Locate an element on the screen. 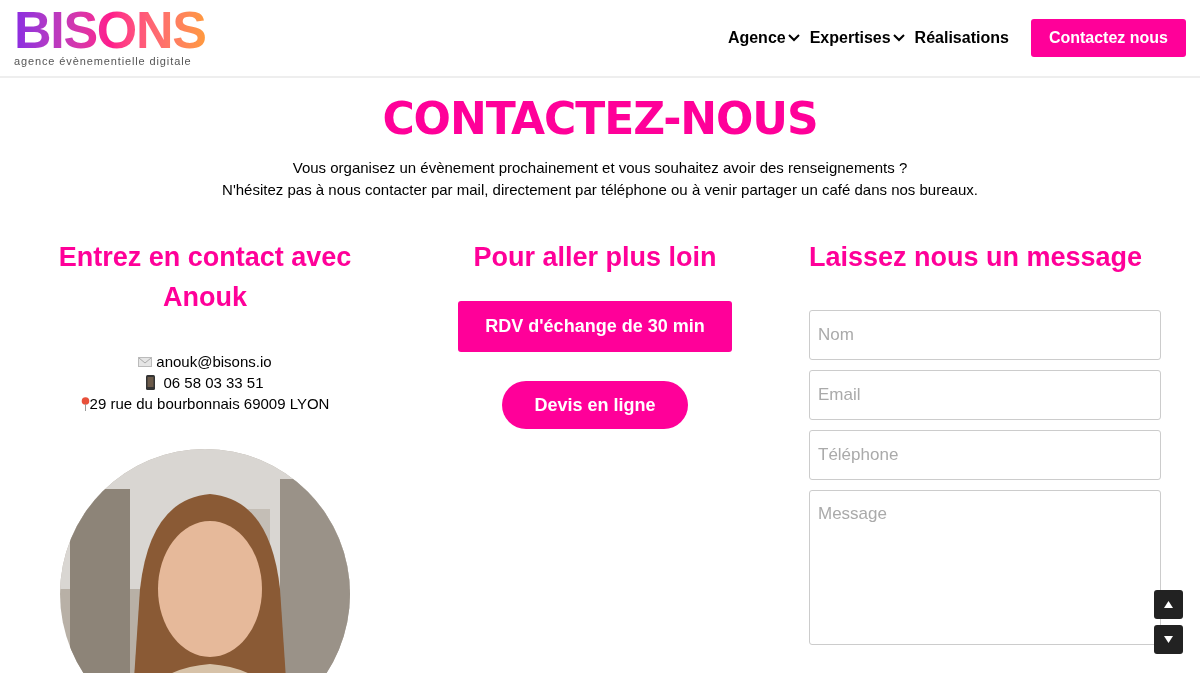  input-field: Nom is located at coordinates (985, 335).